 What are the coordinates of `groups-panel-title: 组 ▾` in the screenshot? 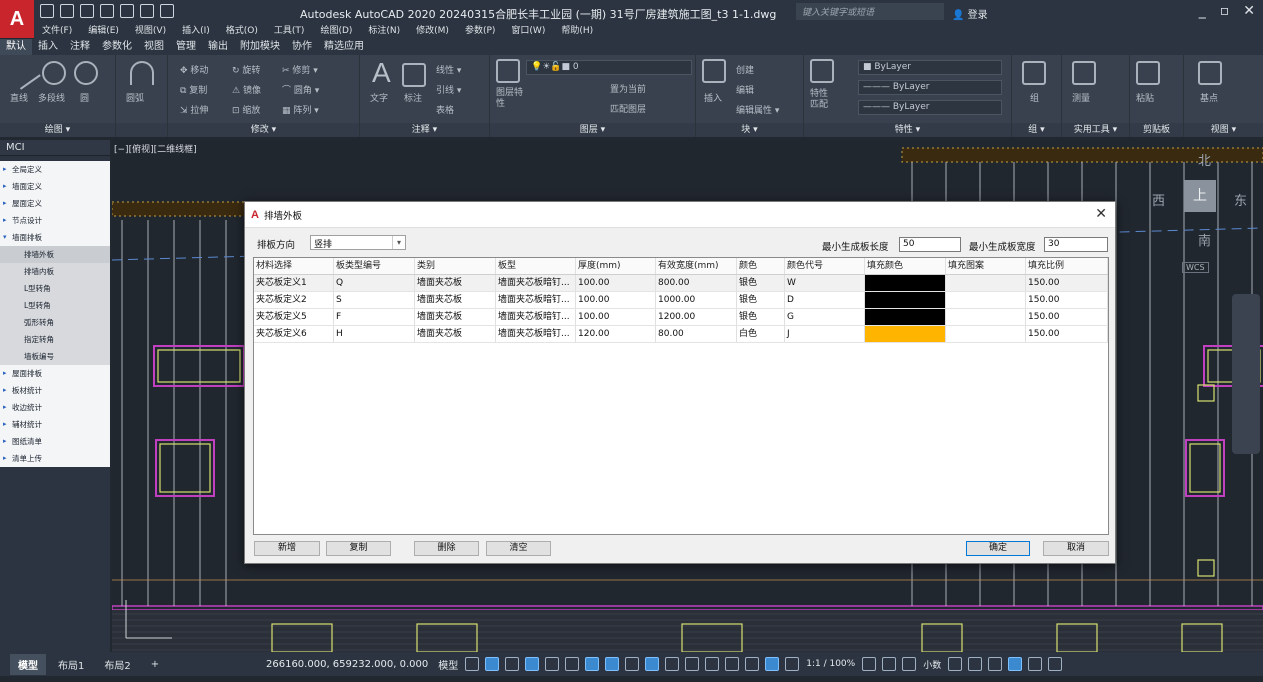 It's located at (1036, 130).